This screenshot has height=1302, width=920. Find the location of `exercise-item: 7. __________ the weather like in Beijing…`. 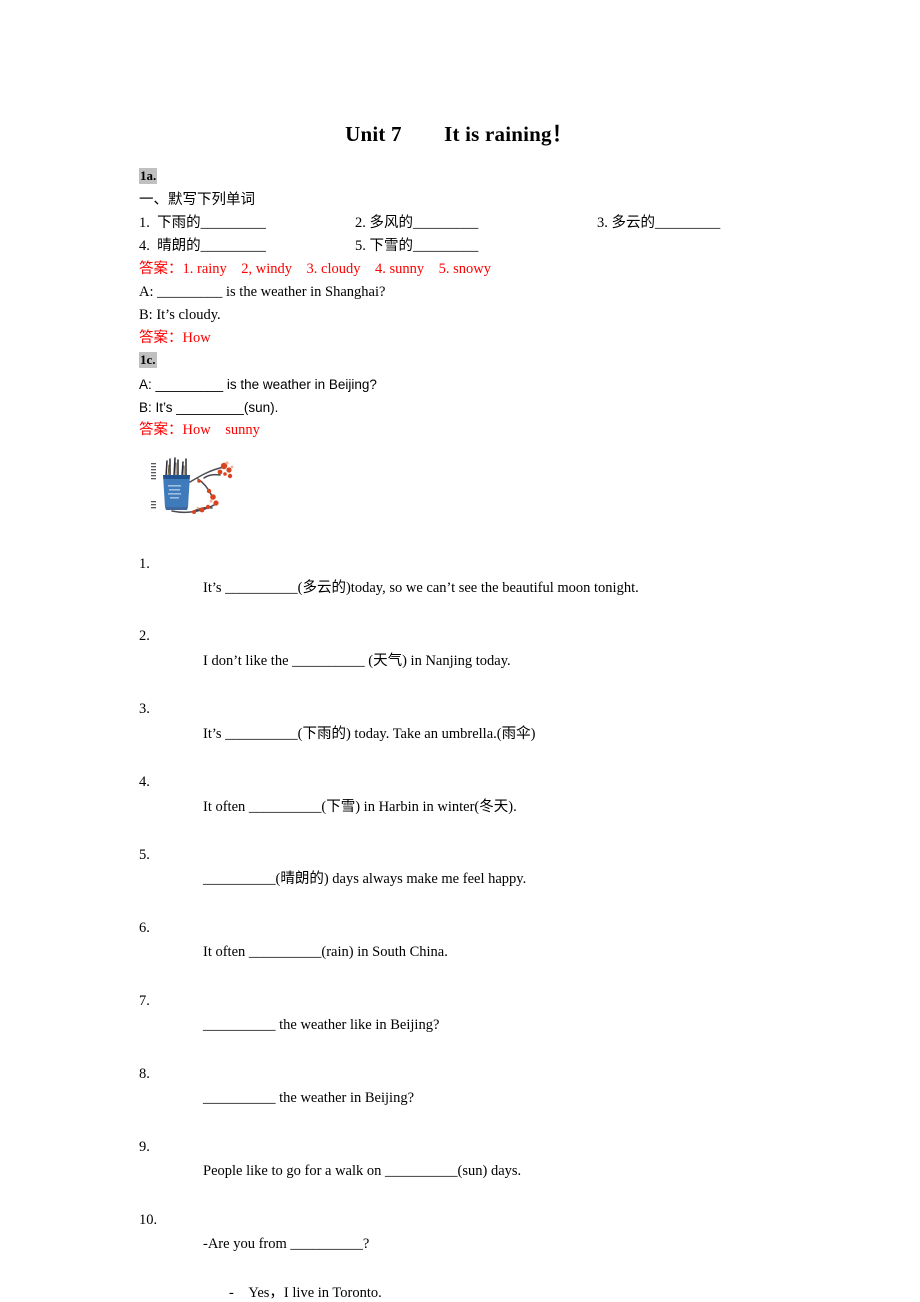

exercise-item: 7. __________ the weather like in Beijing… is located at coordinates (459, 1025).